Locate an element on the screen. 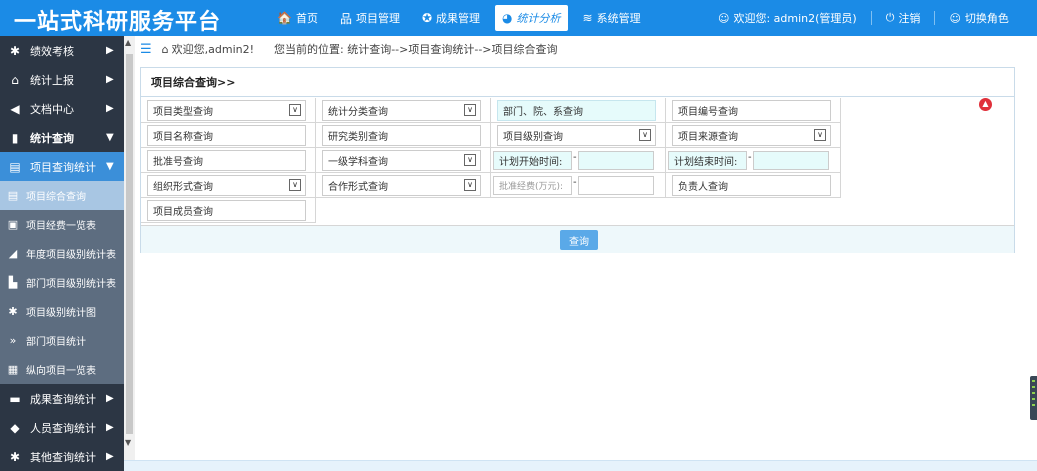  form-cell: 批准号查询 is located at coordinates (228, 160).